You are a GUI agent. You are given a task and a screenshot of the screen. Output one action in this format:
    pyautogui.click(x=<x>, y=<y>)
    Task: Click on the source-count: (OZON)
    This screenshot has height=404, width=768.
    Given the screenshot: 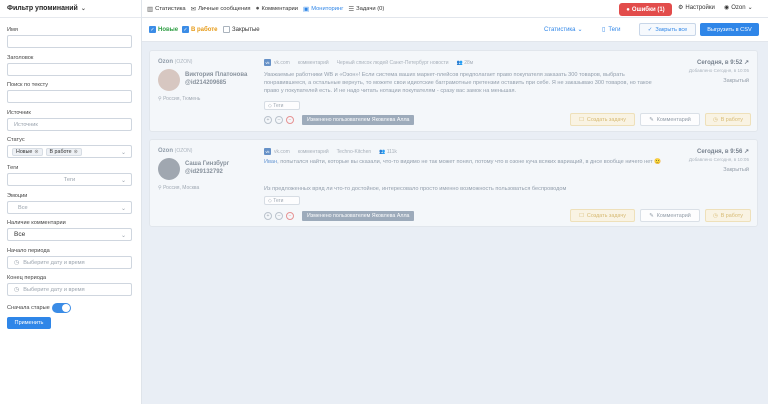 What is the action you would take?
    pyautogui.click(x=183, y=151)
    